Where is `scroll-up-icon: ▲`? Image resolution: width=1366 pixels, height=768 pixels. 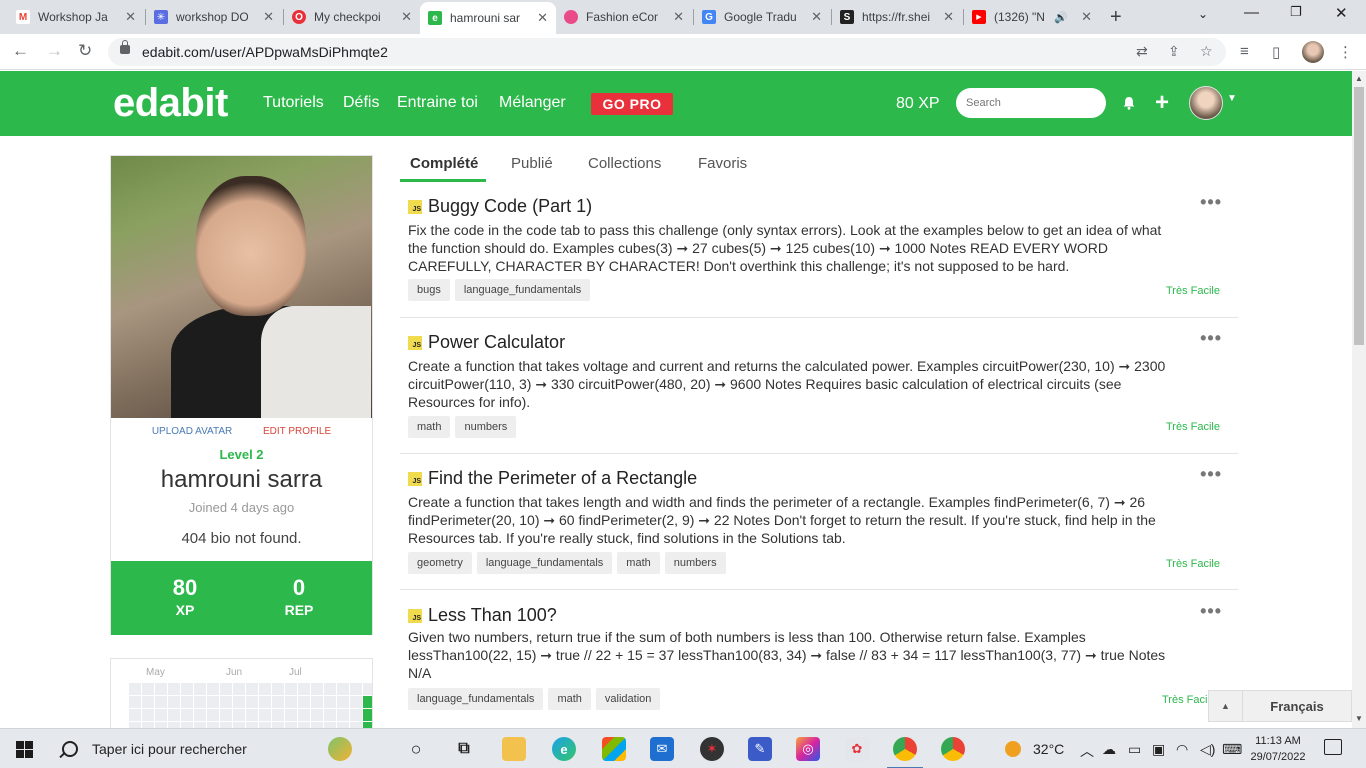
scroll-up-icon: ▲ is located at coordinates (1359, 78).